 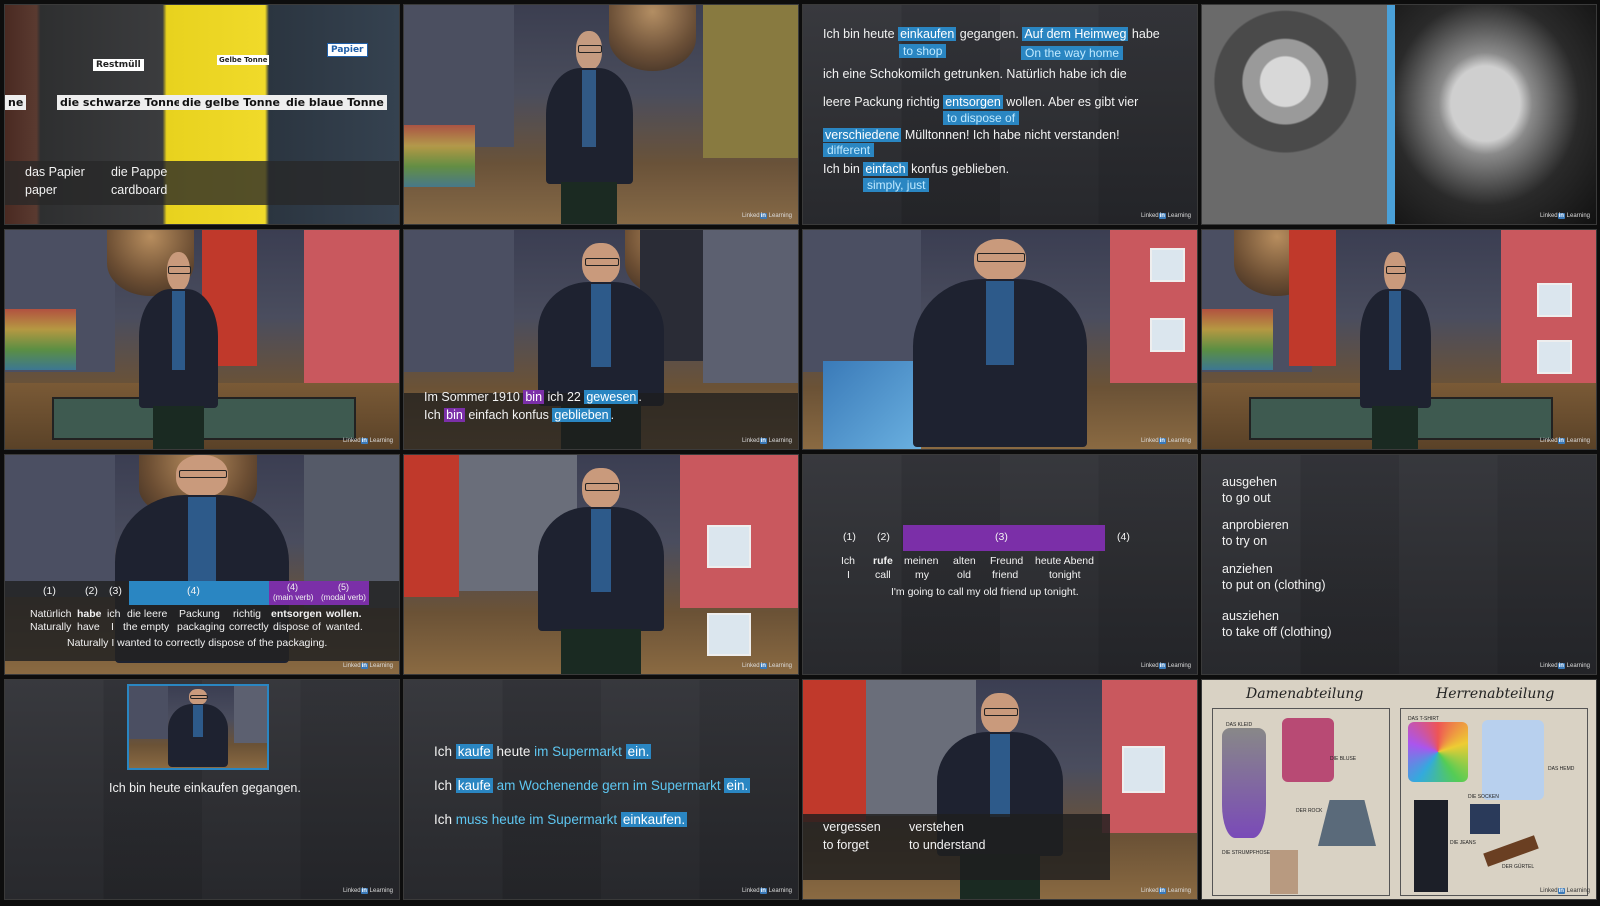 What do you see at coordinates (519, 415) in the screenshot?
I see `caption-line-2: Ich bin einfach konfus geblieben.` at bounding box center [519, 415].